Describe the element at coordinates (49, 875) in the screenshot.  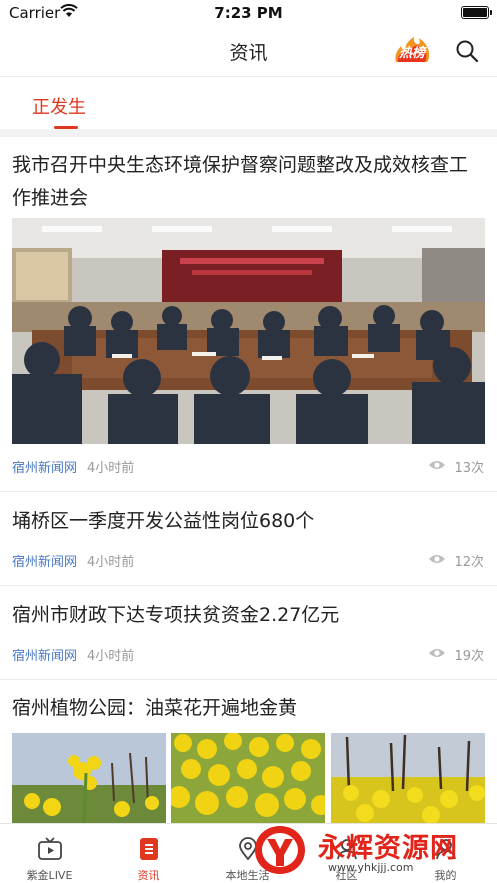
I see `tab-label: 紫金LIVE` at that location.